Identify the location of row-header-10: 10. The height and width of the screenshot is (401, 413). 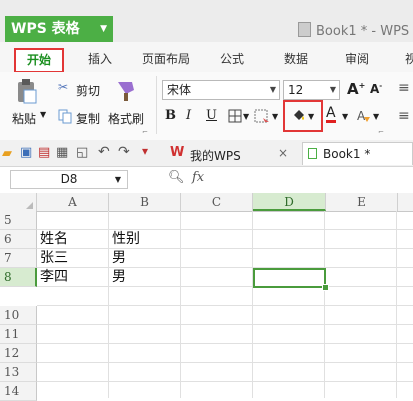
(18, 315).